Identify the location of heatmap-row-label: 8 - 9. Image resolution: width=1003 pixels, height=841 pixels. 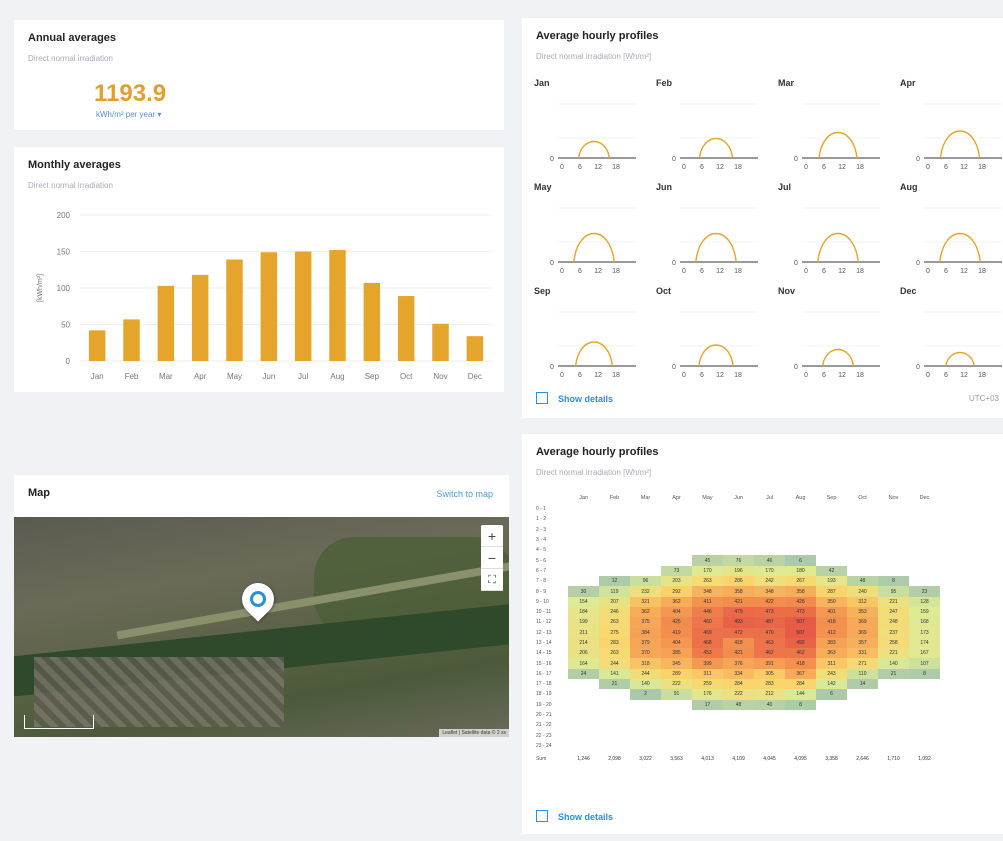
(541, 591).